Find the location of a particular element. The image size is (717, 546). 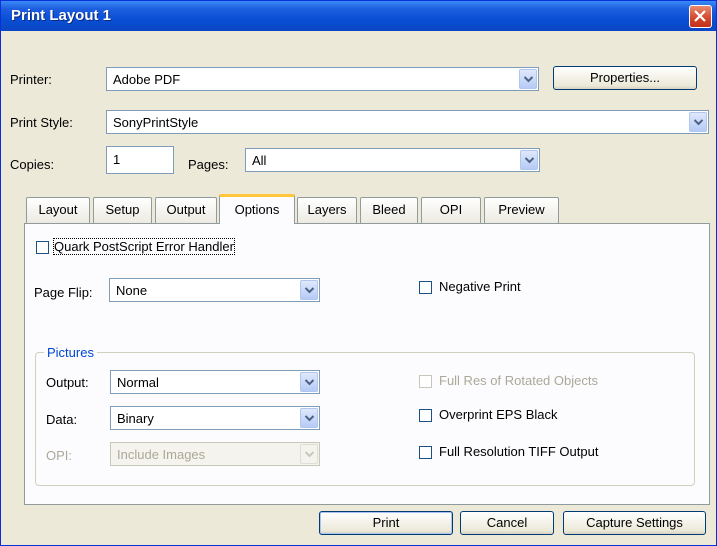

pages-label: Pages: is located at coordinates (208, 164).